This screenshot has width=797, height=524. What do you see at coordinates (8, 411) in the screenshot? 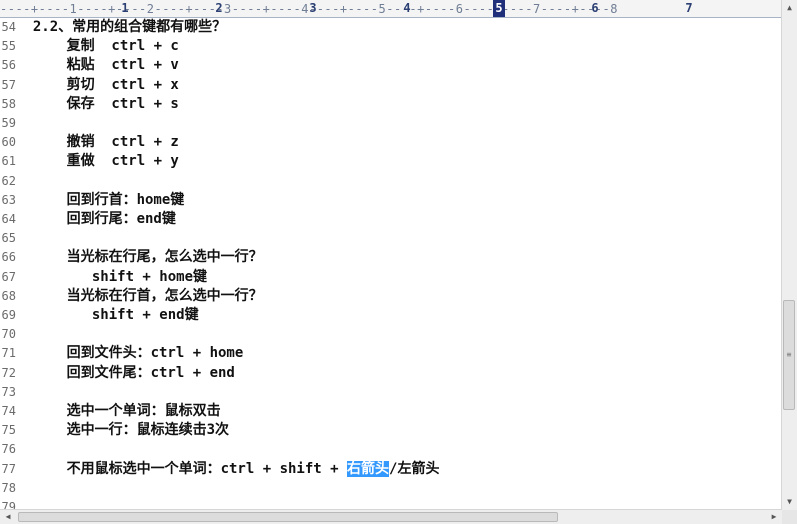
I see `line-number: 74` at bounding box center [8, 411].